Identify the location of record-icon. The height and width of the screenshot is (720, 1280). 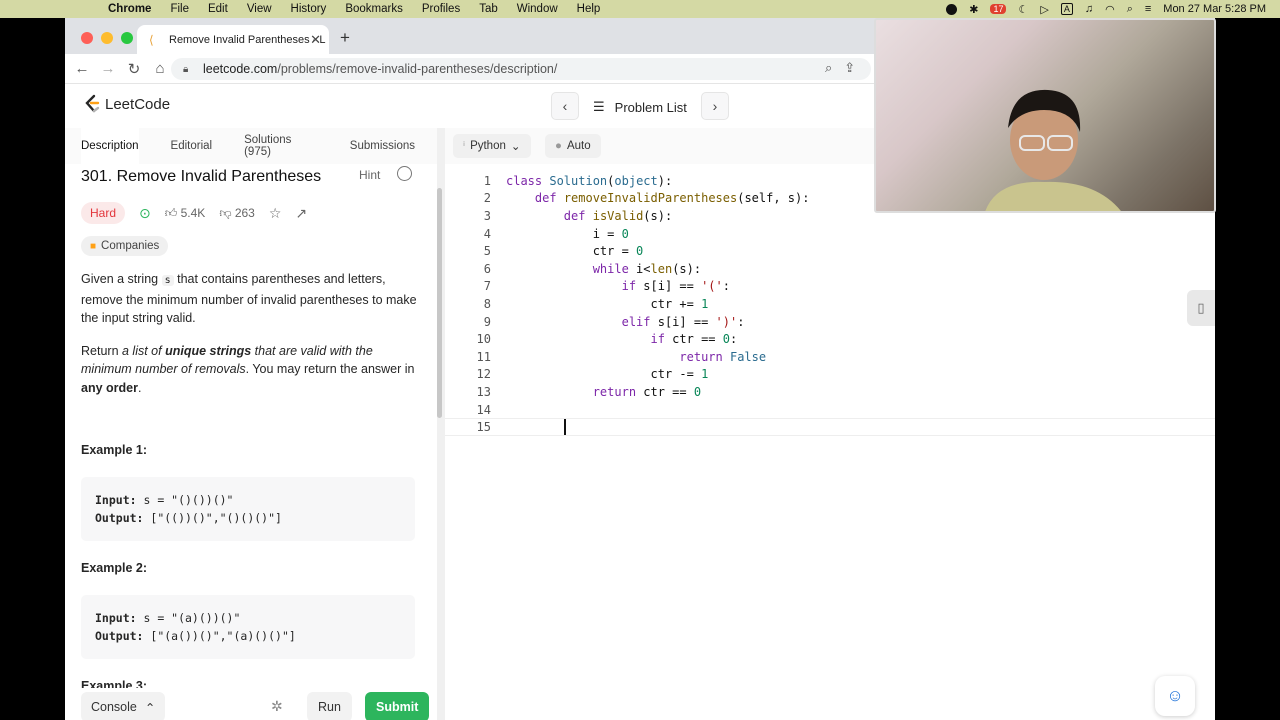
(952, 9).